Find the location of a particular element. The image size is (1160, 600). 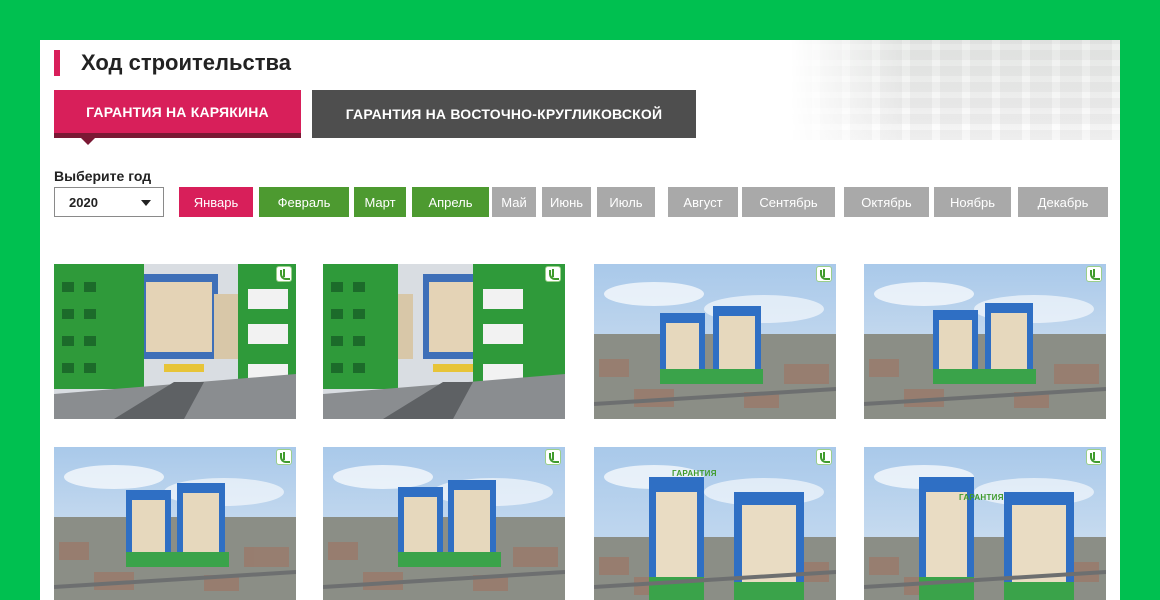

title-accent-bar is located at coordinates (57, 63).